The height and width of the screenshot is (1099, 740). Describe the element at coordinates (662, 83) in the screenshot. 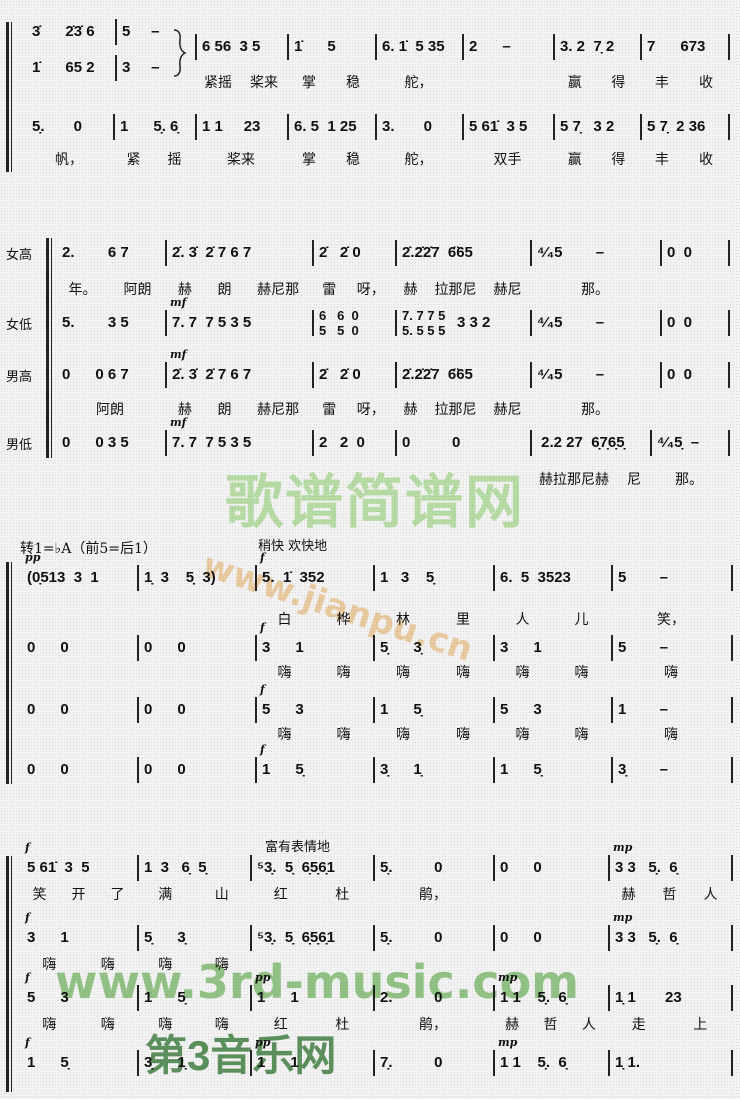

I see `lyric-syllable: 丰` at that location.